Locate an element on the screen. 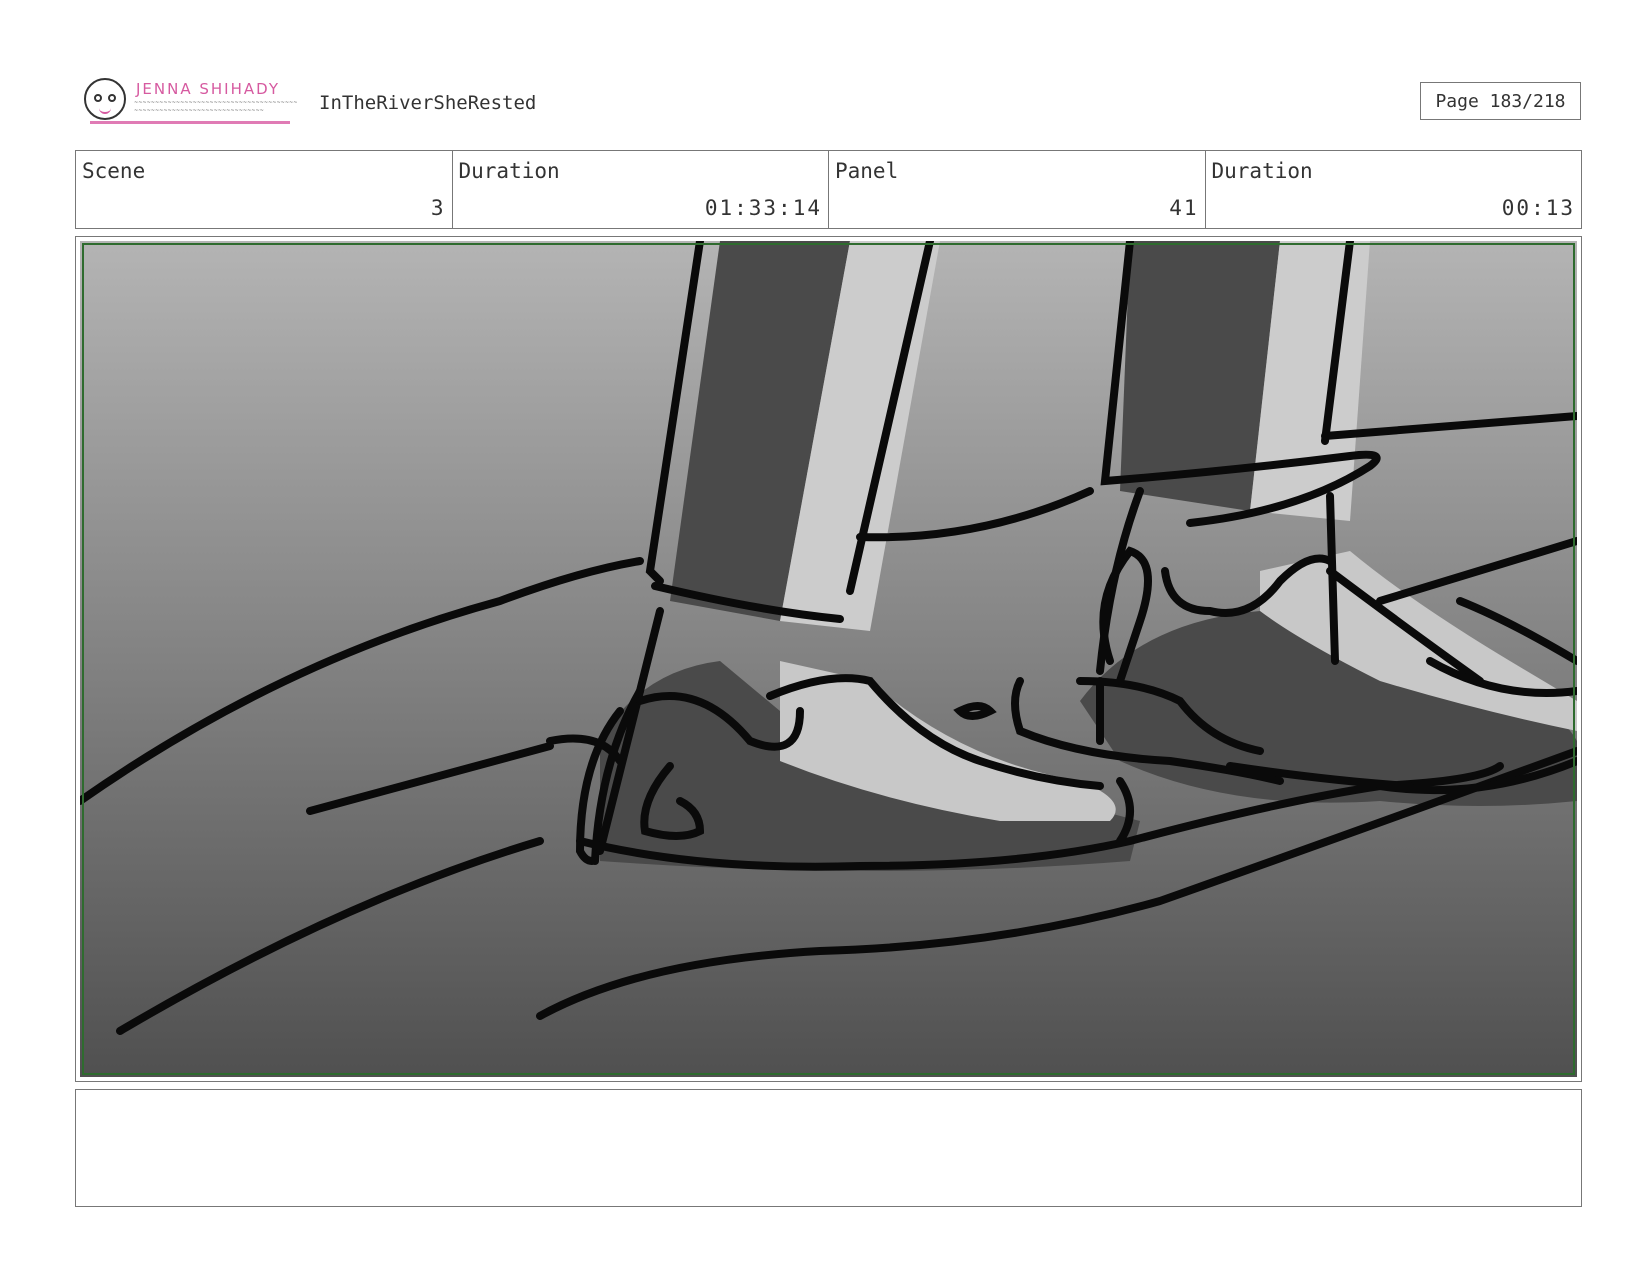 The height and width of the screenshot is (1275, 1650). scene-cell: Scene 3 is located at coordinates (264, 189).